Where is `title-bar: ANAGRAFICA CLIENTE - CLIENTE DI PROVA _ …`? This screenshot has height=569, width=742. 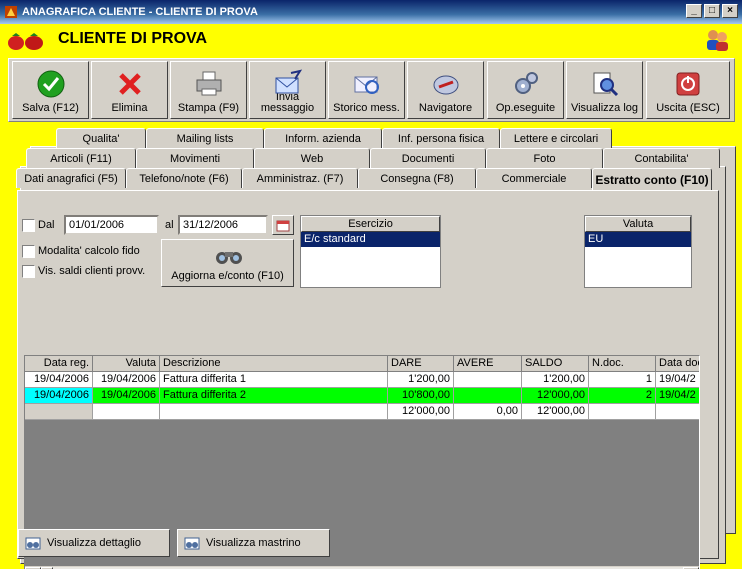 title-bar: ANAGRAFICA CLIENTE - CLIENTE DI PROVA _ … is located at coordinates (371, 12).